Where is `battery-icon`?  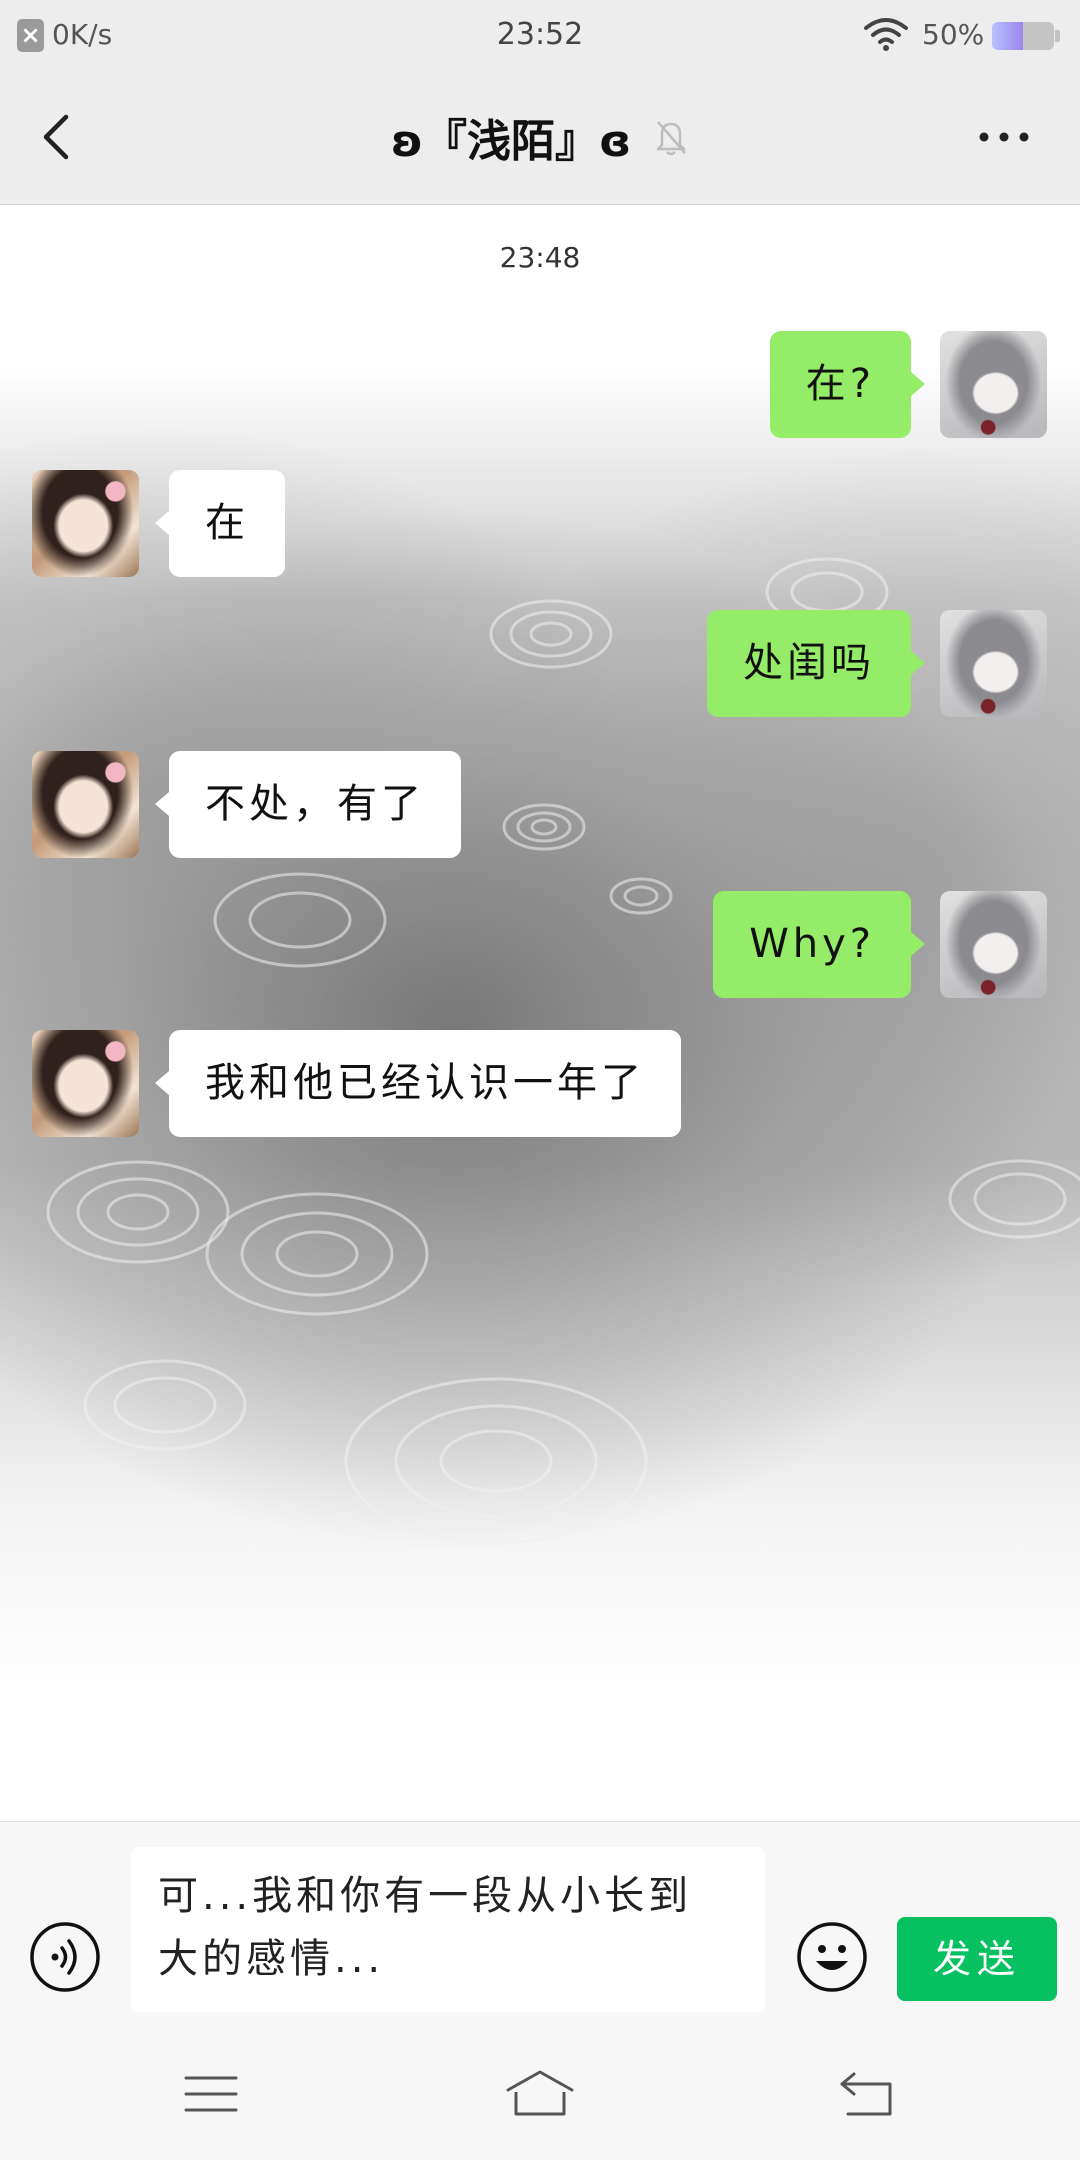
battery-icon is located at coordinates (1023, 36).